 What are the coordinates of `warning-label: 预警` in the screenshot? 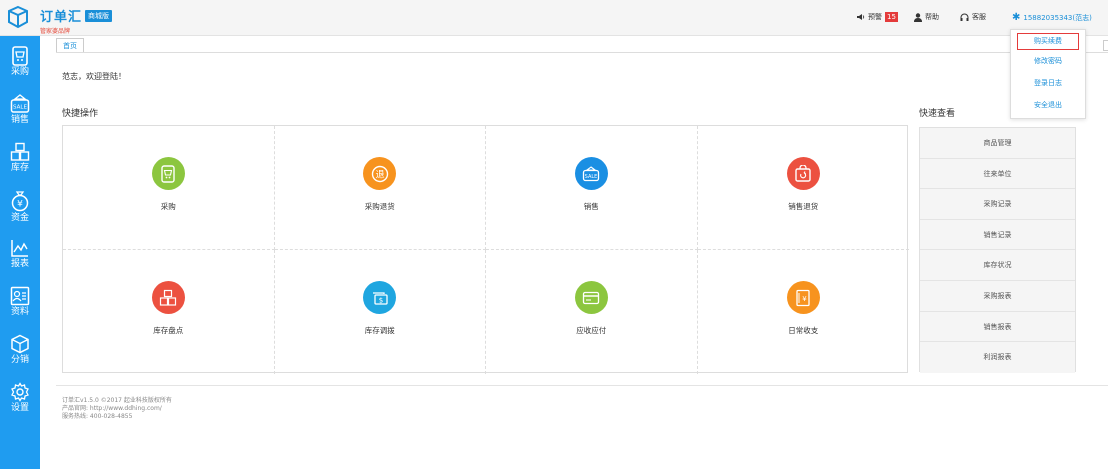 It's located at (875, 17).